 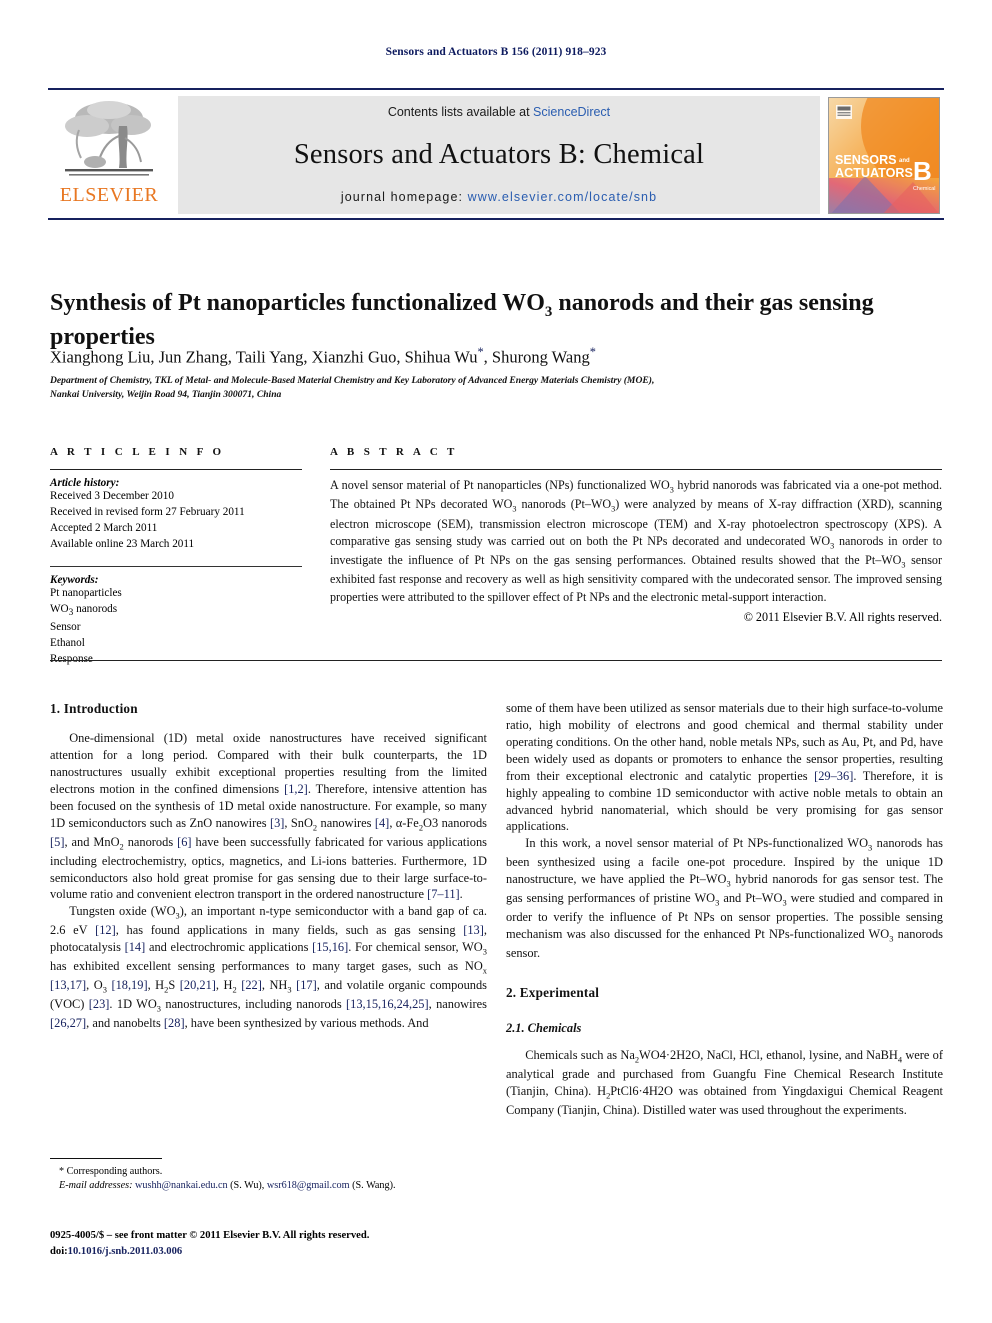 I want to click on homepage-url-link: www.elsevier.com/locate/snb, so click(x=563, y=197).